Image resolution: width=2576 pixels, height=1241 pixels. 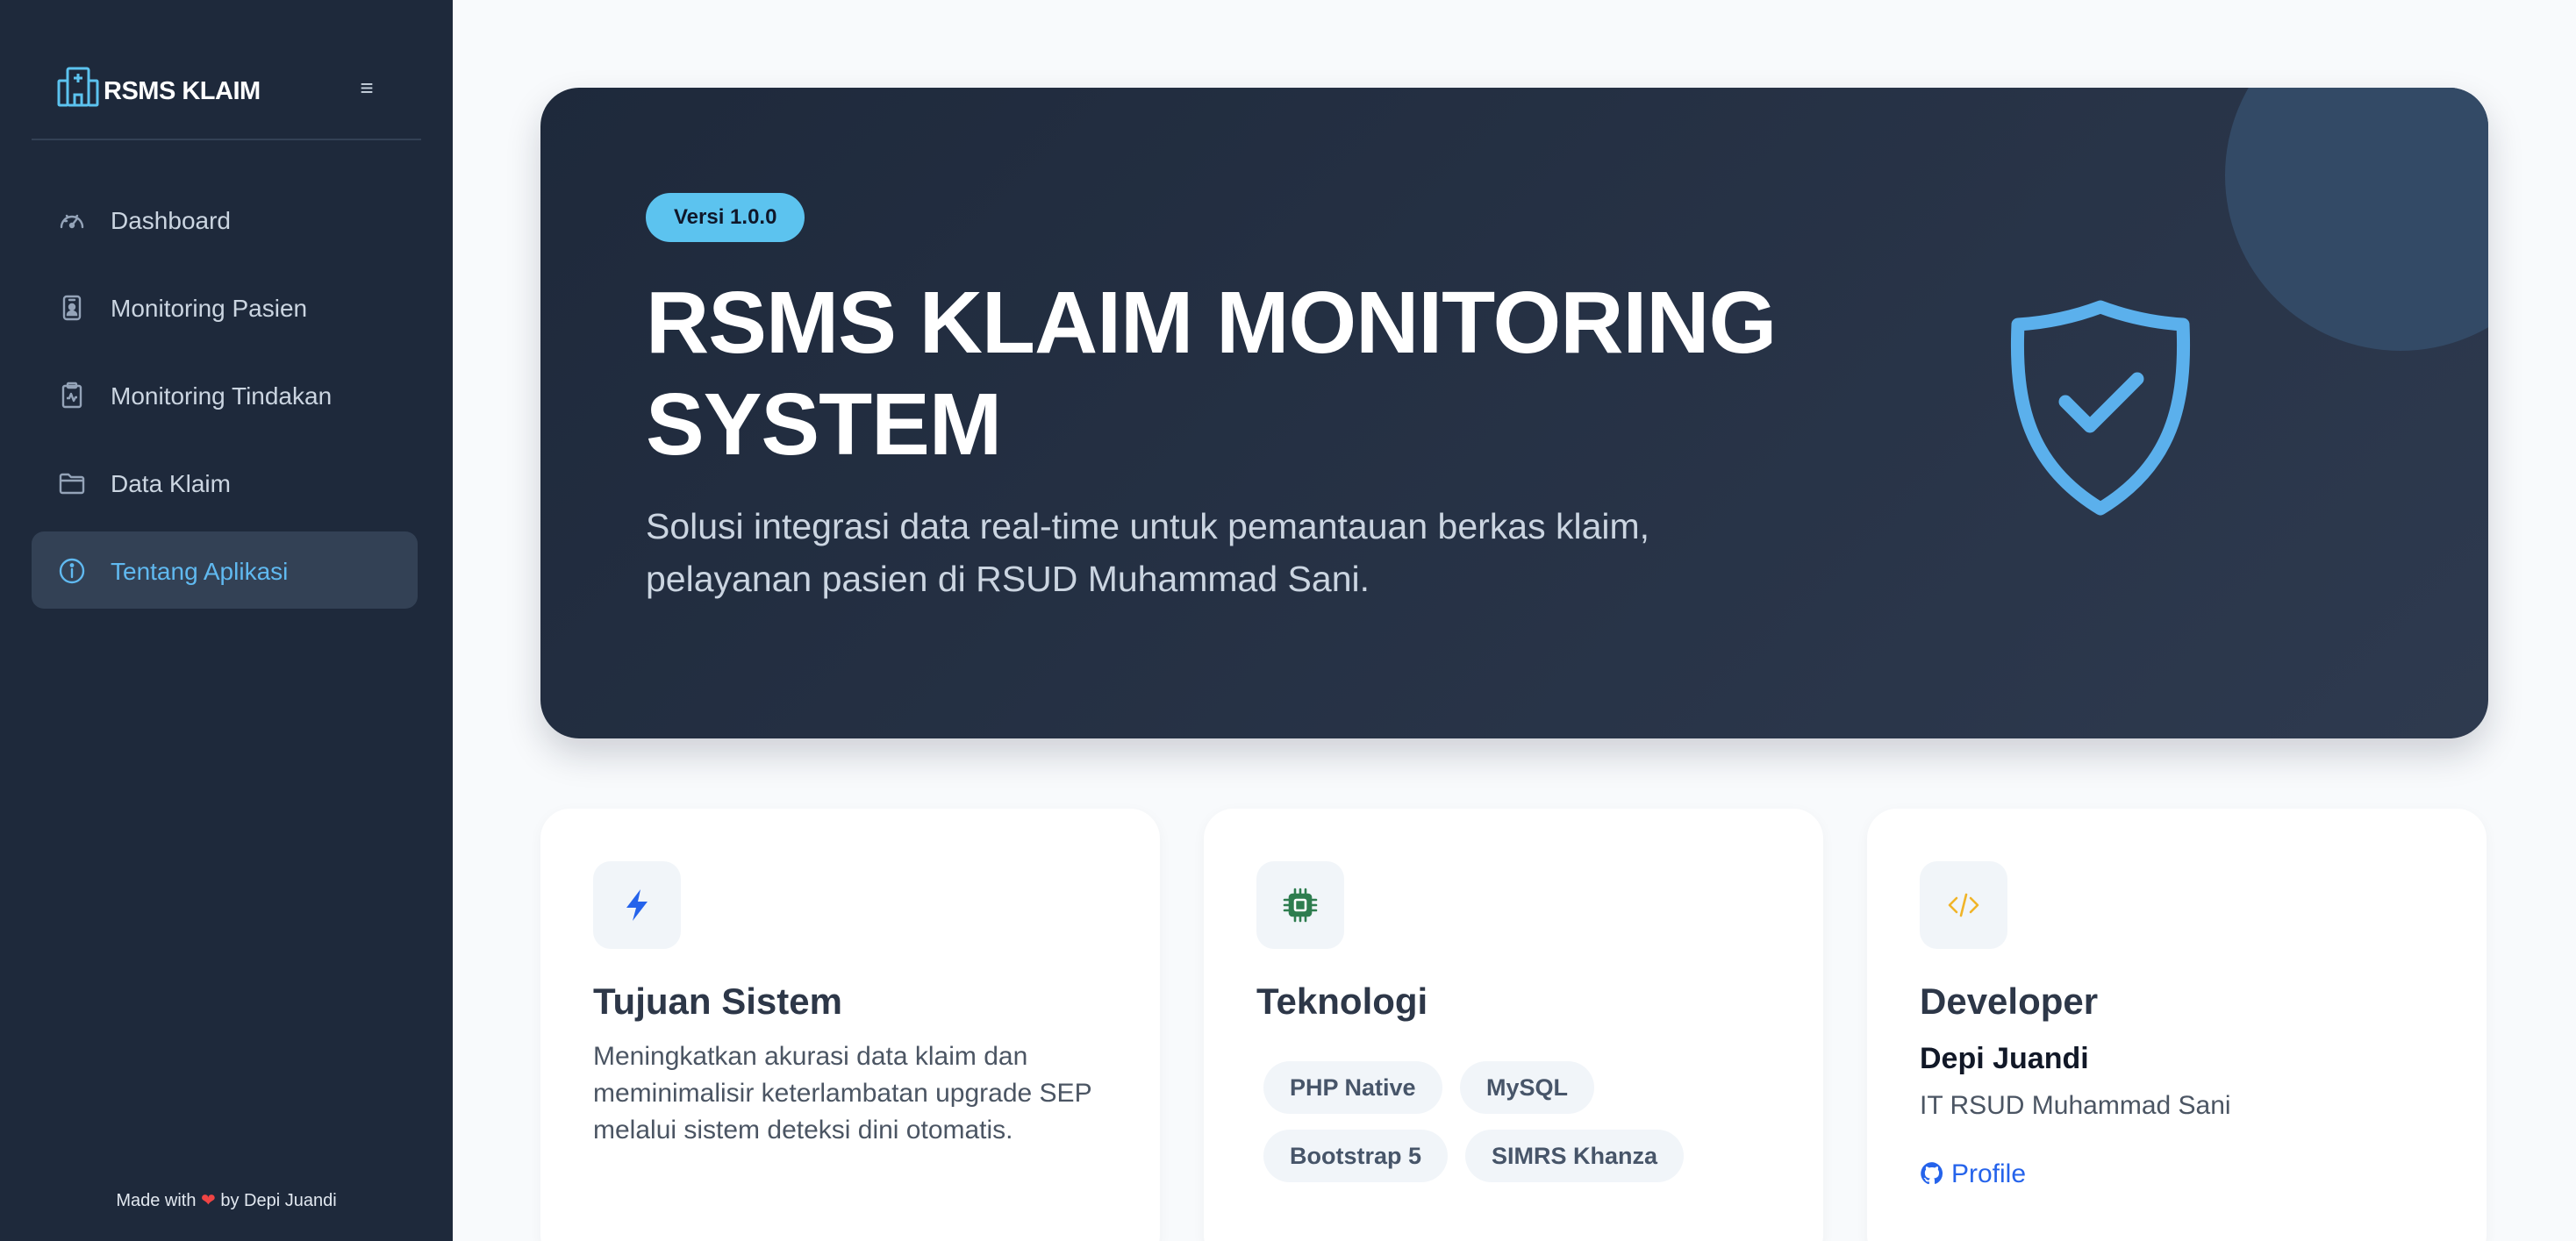 I want to click on clipboard-pulse-icon, so click(x=71, y=395).